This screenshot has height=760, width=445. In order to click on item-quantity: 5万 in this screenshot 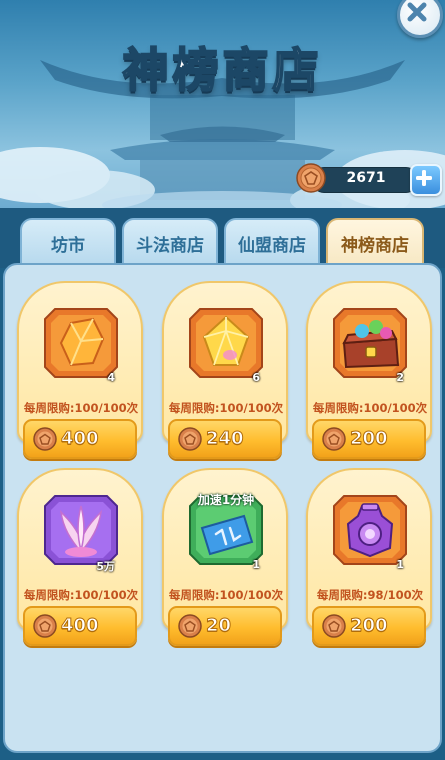, I will do `click(105, 566)`.